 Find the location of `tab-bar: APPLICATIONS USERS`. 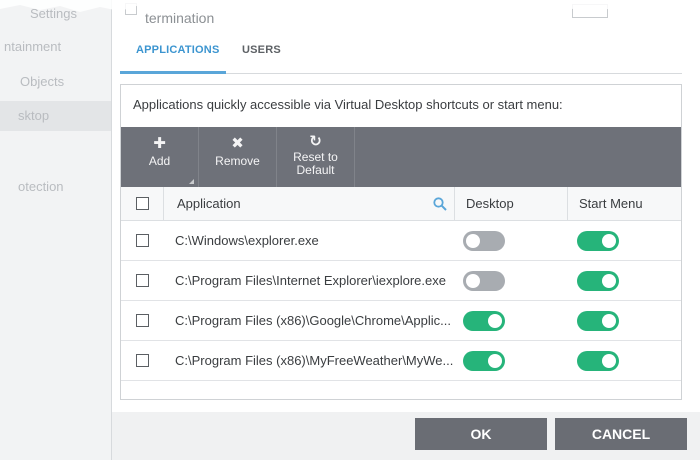

tab-bar: APPLICATIONS USERS is located at coordinates (401, 55).